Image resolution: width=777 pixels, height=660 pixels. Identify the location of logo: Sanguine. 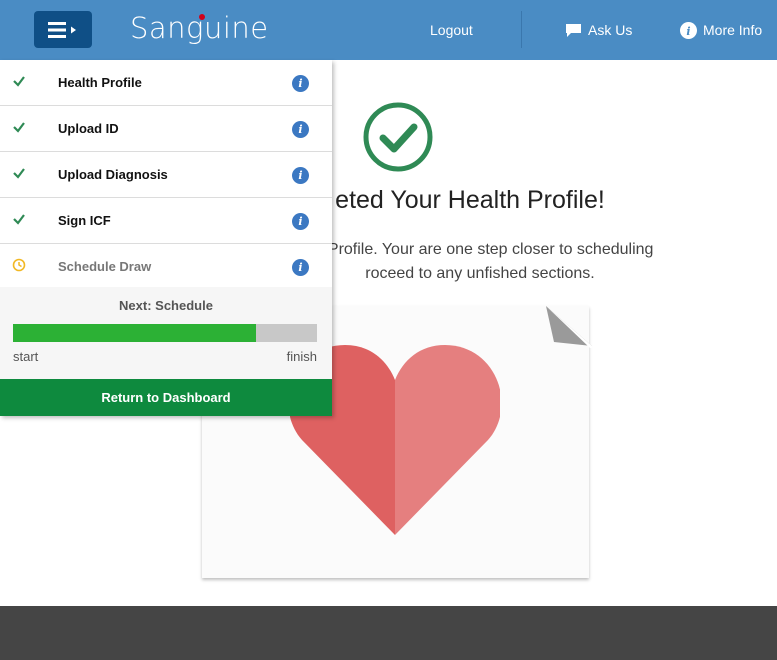
(199, 28).